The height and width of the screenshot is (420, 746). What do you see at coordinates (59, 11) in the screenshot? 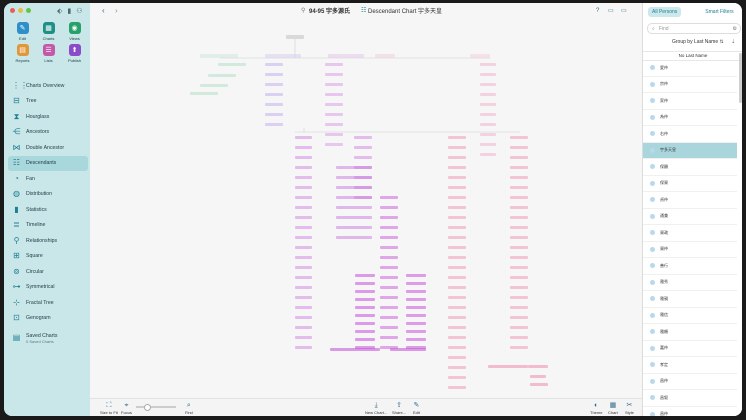
I see `tag-icon: ⬖` at bounding box center [59, 11].